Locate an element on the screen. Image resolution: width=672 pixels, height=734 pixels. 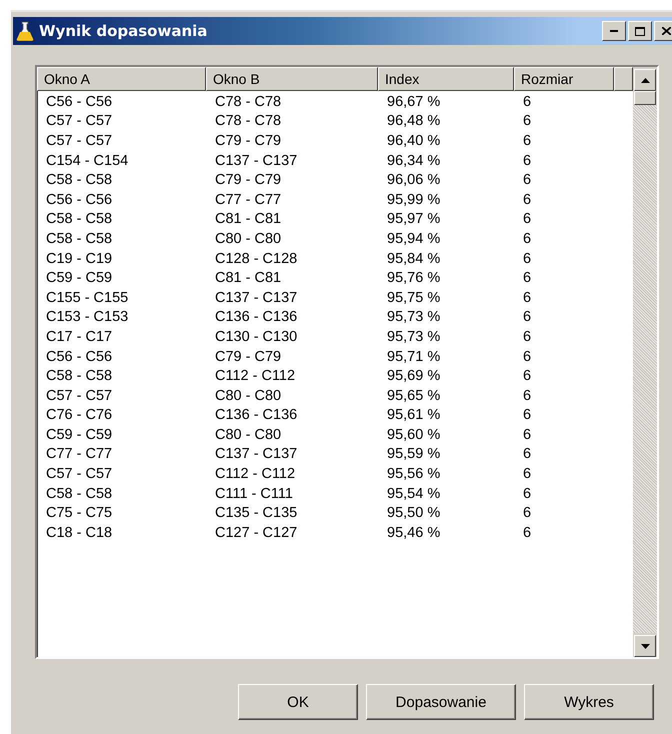
maximize-button is located at coordinates (640, 31).